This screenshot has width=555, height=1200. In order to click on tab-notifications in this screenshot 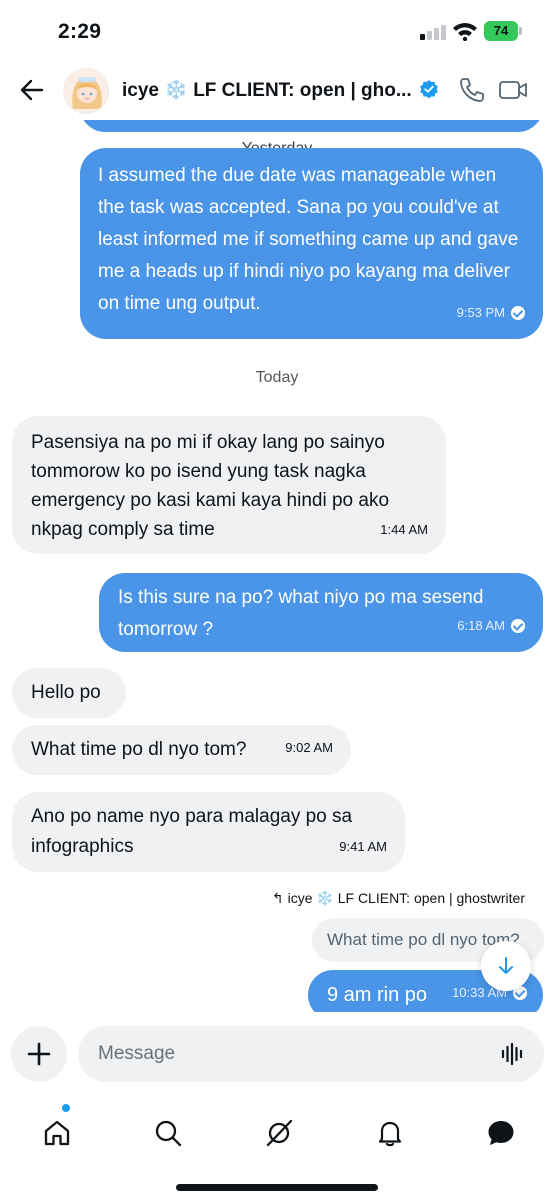, I will do `click(390, 1134)`.